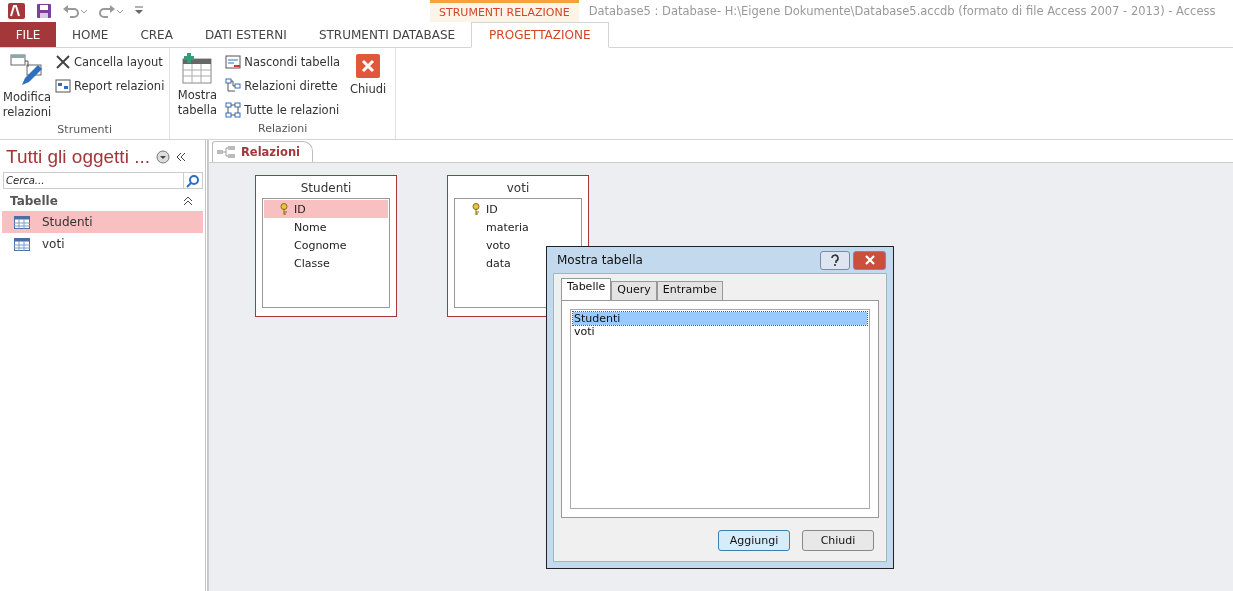 The height and width of the screenshot is (591, 1233). What do you see at coordinates (902, 11) in the screenshot?
I see `window-title: Database5 : Database- H:\Eigene Dokumente\Database5.accdb (formato di file Access 2007 - 2013) - Access` at bounding box center [902, 11].